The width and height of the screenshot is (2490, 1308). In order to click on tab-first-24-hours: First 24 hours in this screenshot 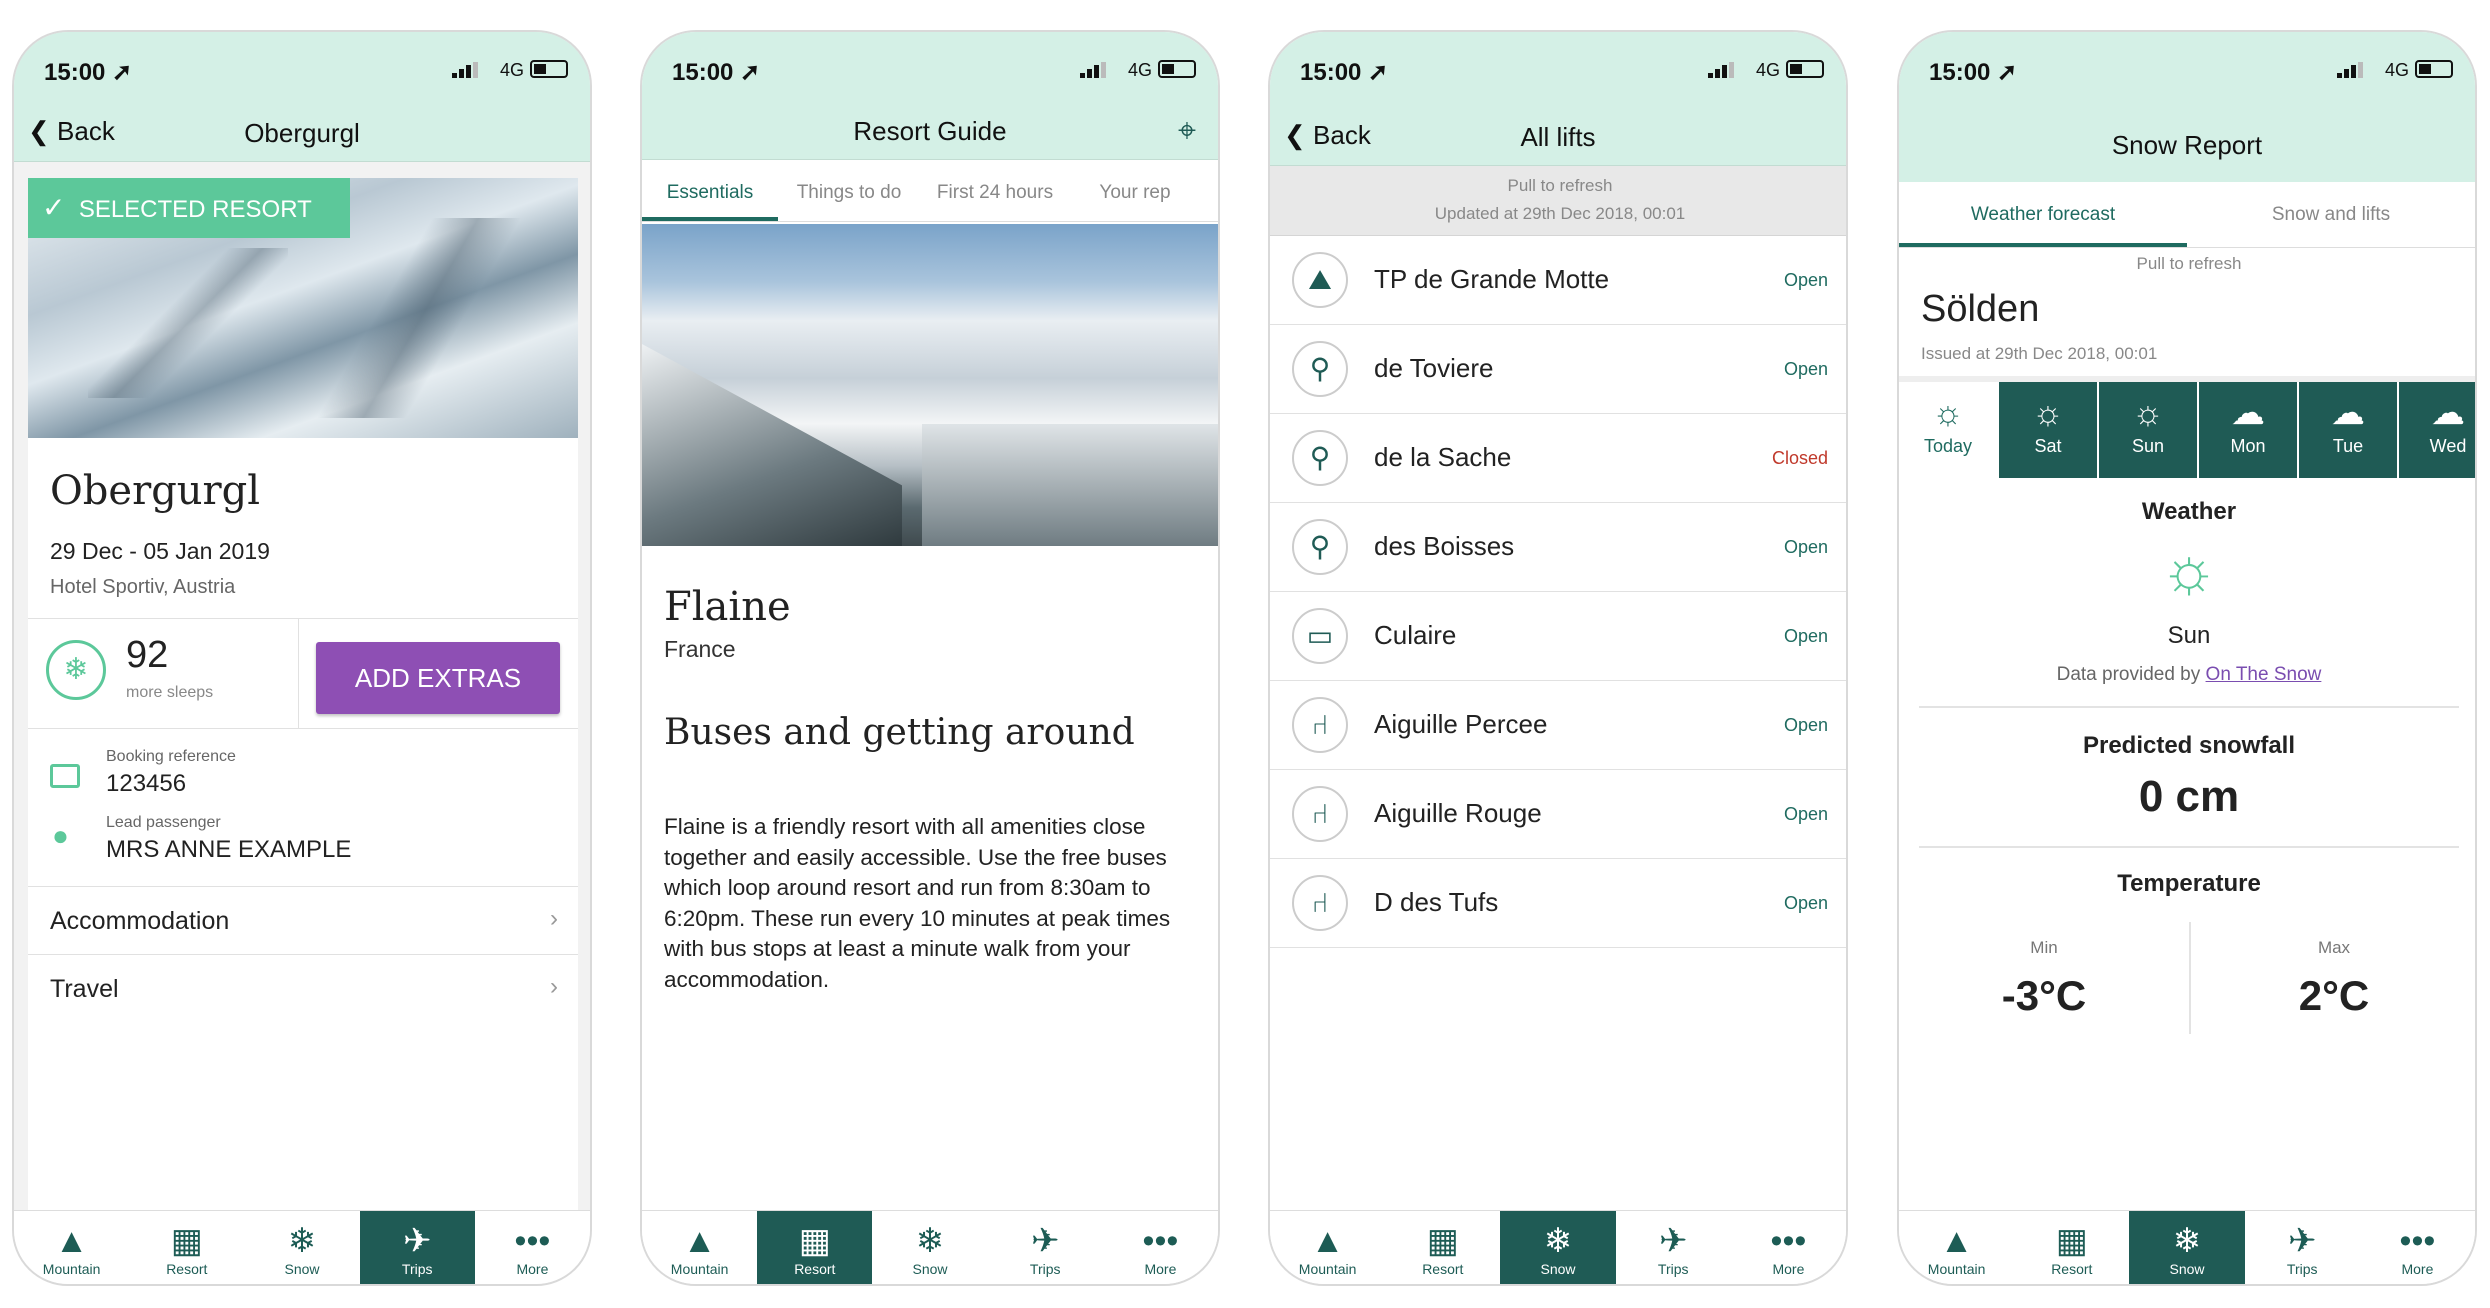, I will do `click(995, 190)`.